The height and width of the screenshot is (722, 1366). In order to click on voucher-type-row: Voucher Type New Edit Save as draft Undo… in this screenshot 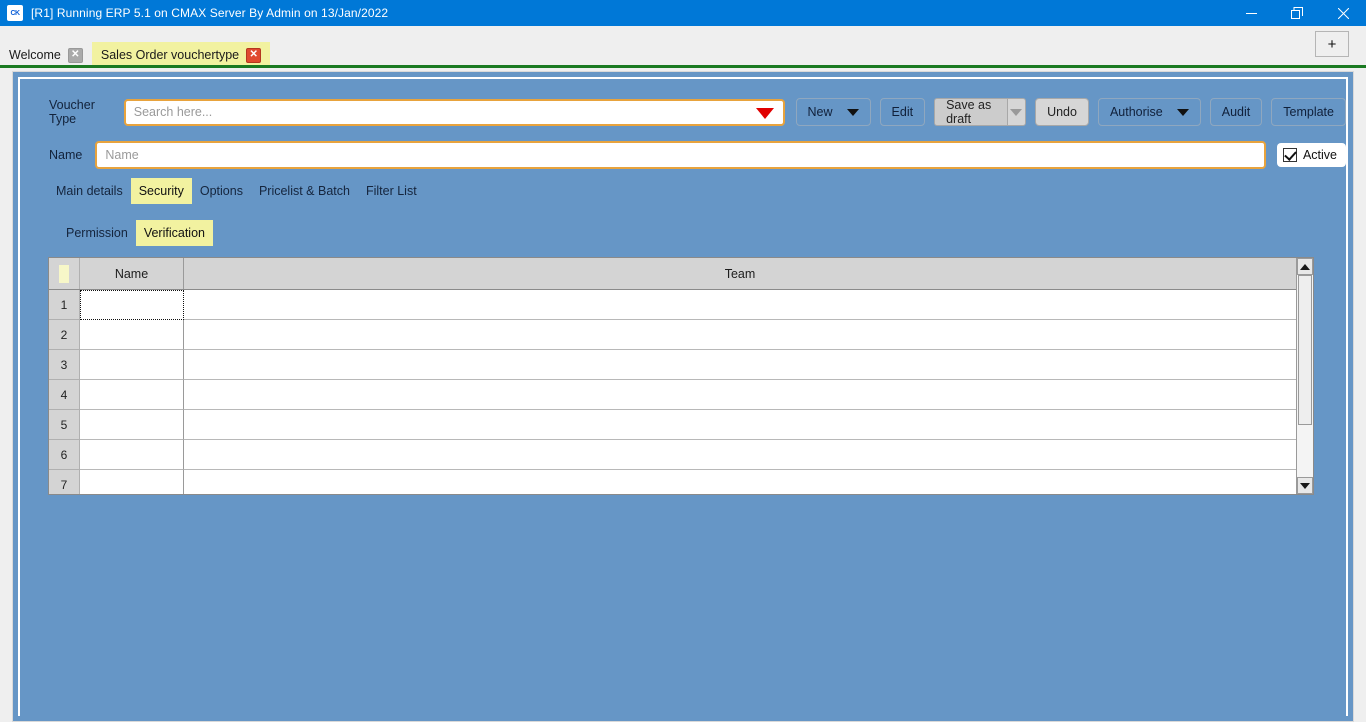, I will do `click(683, 112)`.